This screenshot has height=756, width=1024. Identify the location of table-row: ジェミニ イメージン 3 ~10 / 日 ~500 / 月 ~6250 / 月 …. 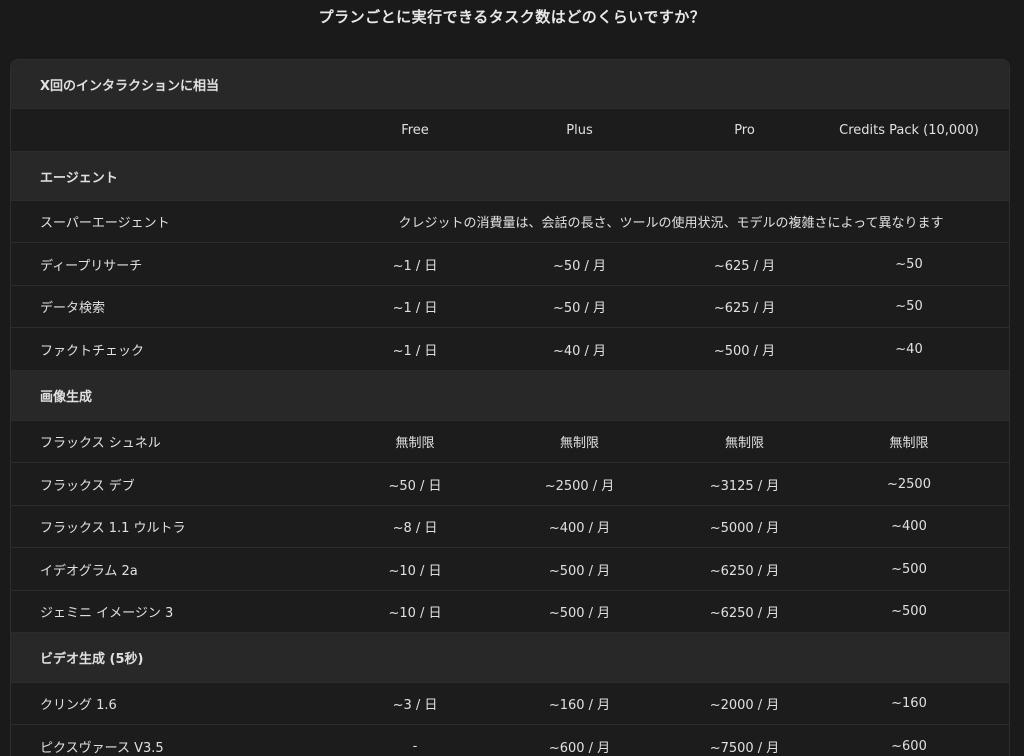
(510, 612).